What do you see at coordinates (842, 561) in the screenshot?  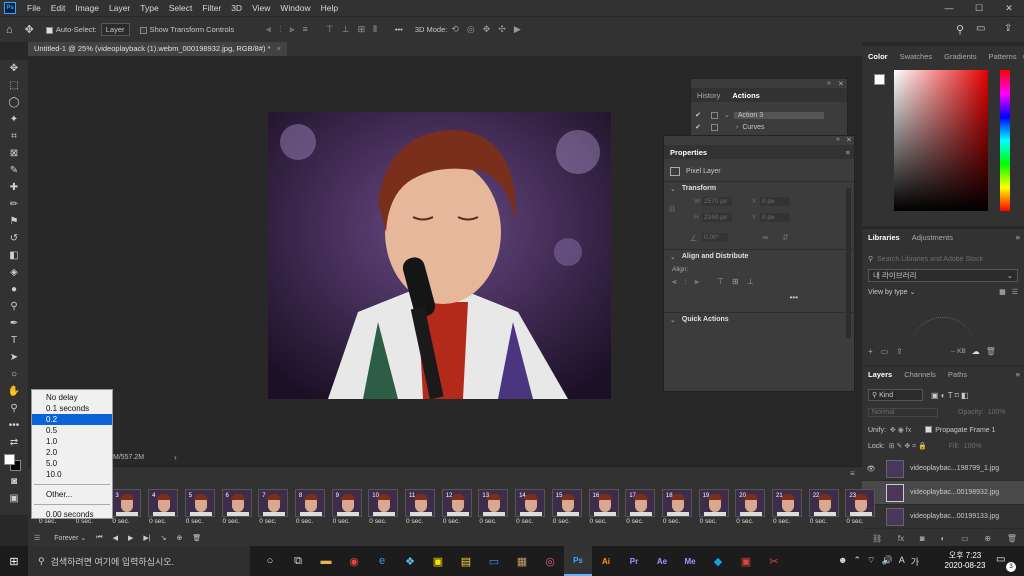 I see `user-icon: ☻` at bounding box center [842, 561].